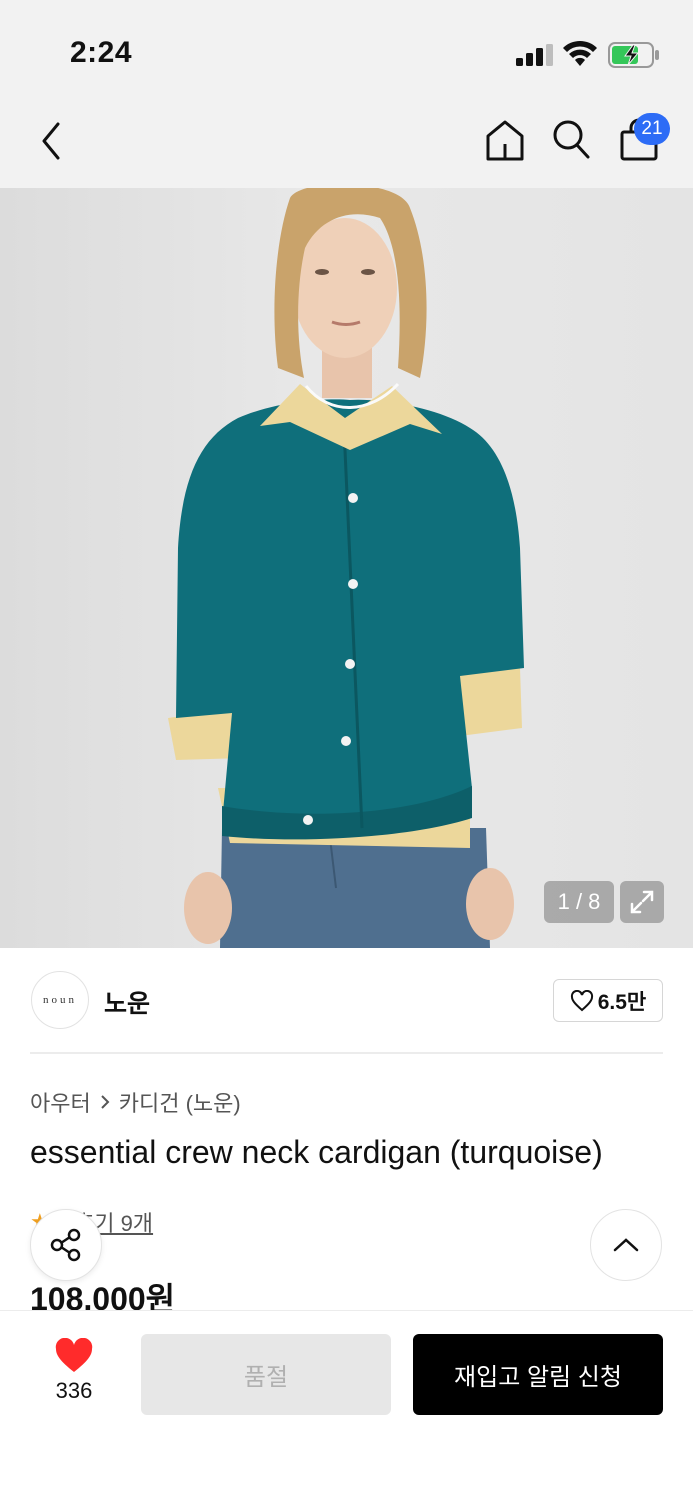 The image size is (693, 1500). I want to click on image-counter: 1 / 8, so click(579, 902).